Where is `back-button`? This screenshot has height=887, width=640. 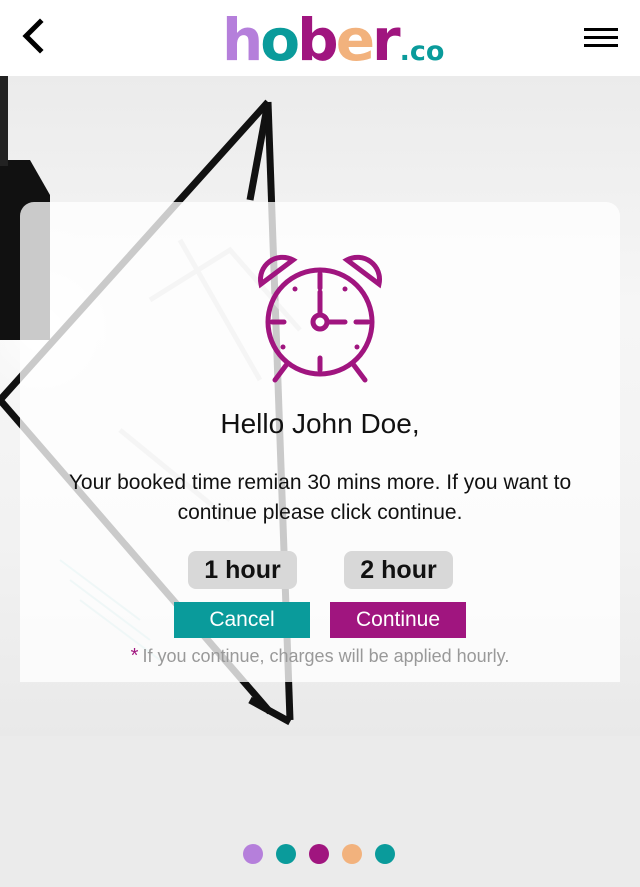 back-button is located at coordinates (32, 36).